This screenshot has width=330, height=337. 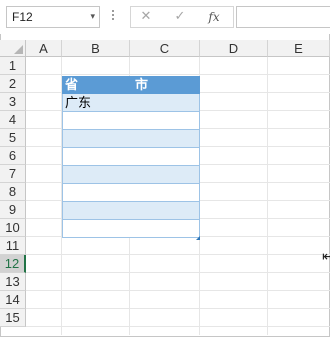 I want to click on row-header-5: 5, so click(x=13, y=138).